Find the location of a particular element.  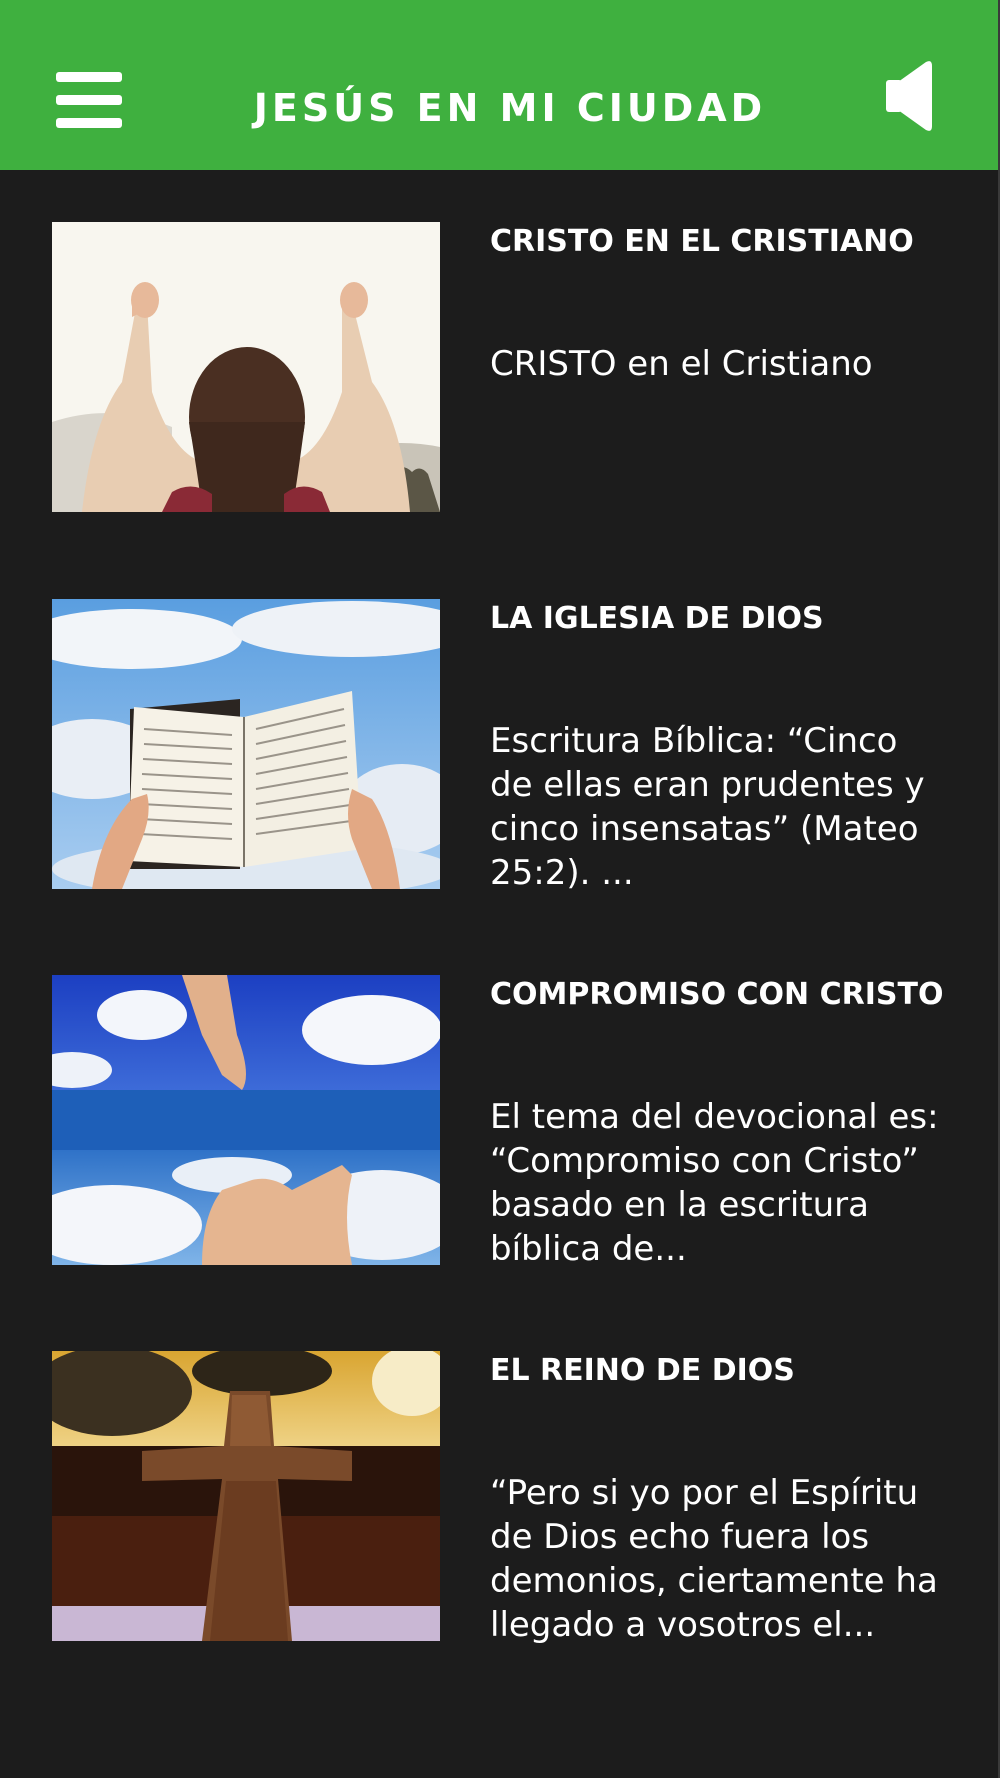

reaching-hands-sky-image is located at coordinates (246, 1120).